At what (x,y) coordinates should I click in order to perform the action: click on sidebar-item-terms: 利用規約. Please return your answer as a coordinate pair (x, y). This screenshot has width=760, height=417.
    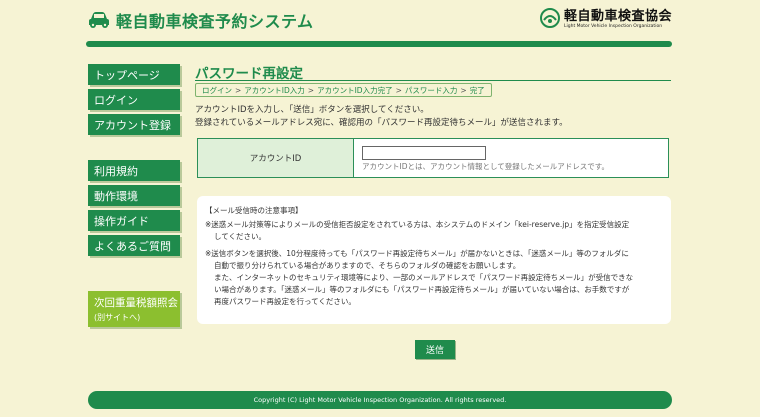
    Looking at the image, I should click on (134, 170).